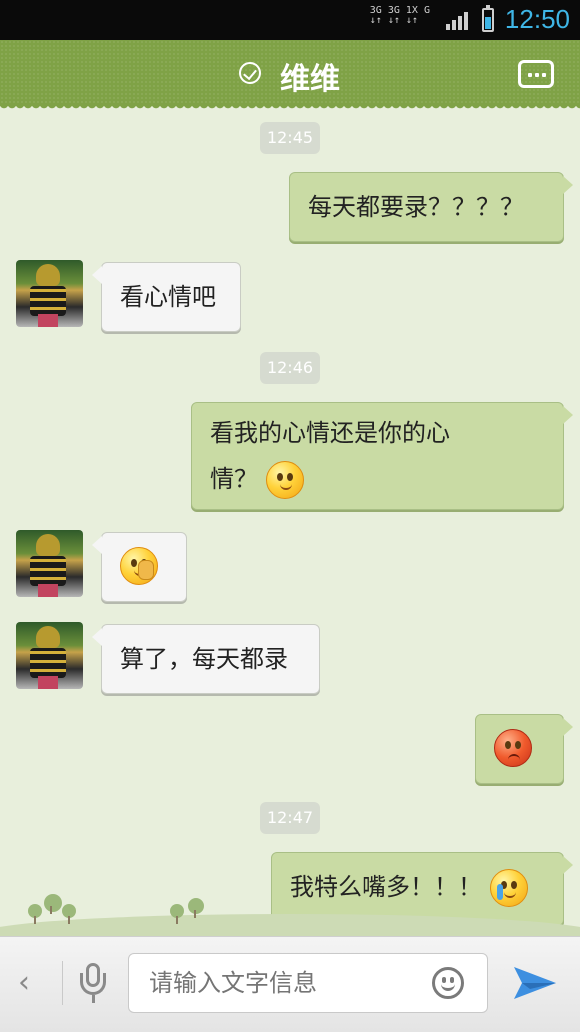 The height and width of the screenshot is (1032, 580). What do you see at coordinates (416, 207) in the screenshot?
I see `message-text: 每天都要录？？？？` at bounding box center [416, 207].